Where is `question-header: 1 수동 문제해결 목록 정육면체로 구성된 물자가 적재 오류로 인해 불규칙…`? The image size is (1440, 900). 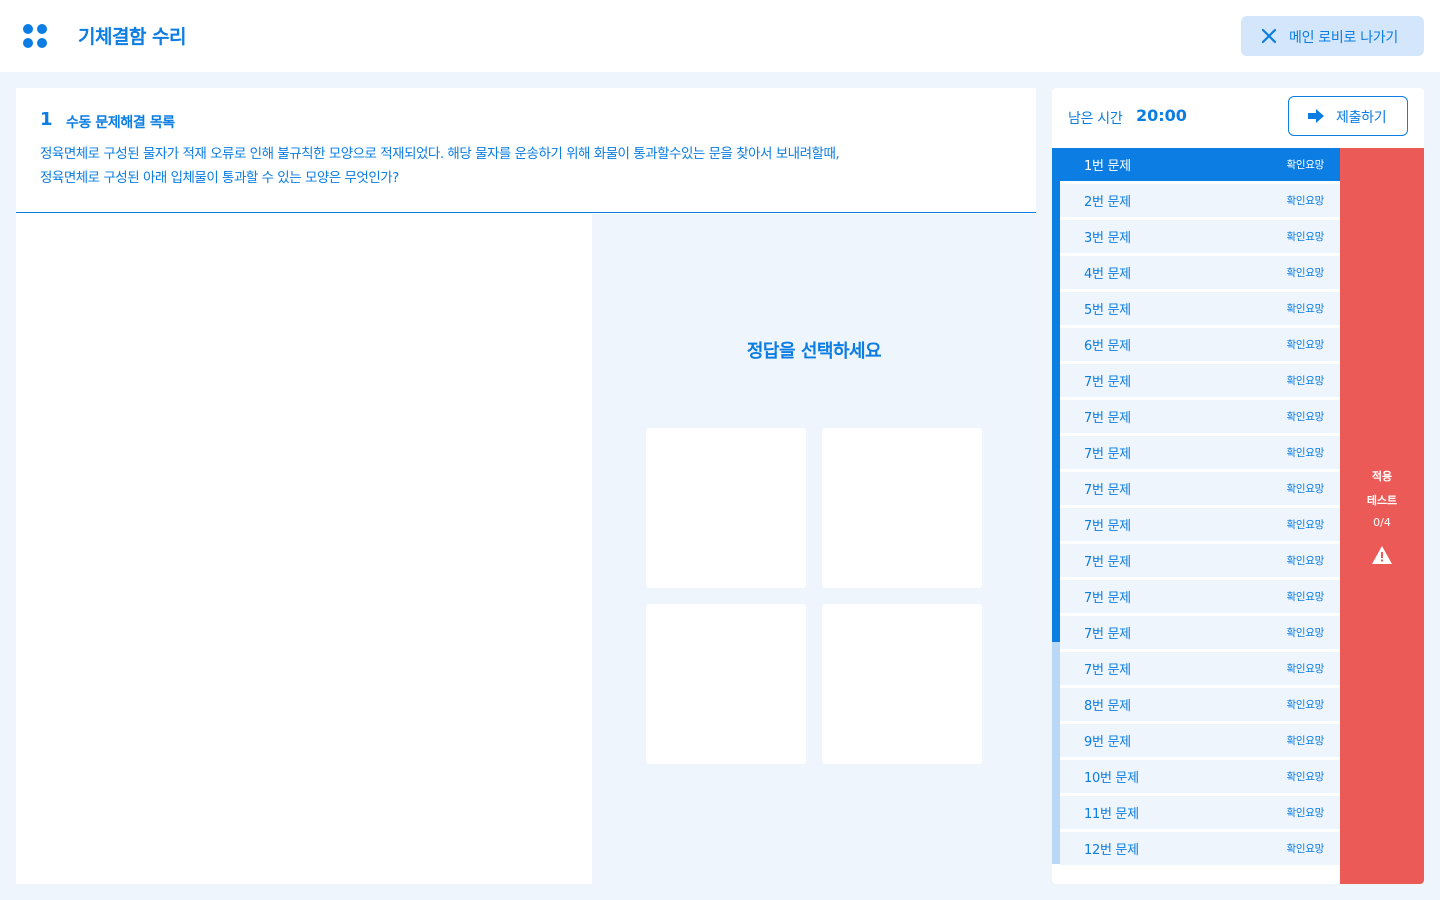 question-header: 1 수동 문제해결 목록 정육면체로 구성된 물자가 적재 오류로 인해 불규칙… is located at coordinates (526, 150).